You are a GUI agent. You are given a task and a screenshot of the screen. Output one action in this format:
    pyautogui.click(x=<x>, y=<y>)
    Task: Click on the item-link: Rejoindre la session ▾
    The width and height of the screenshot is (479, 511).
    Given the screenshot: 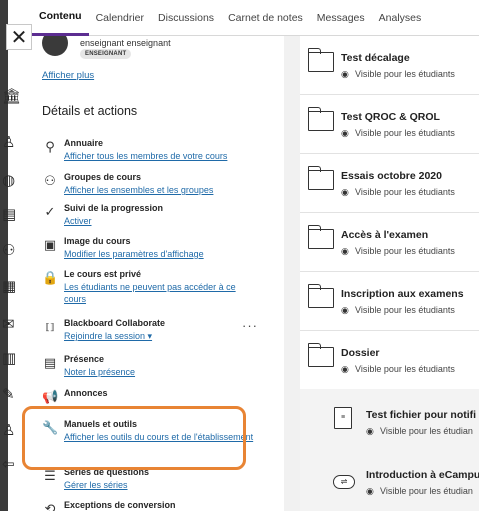 What is the action you would take?
    pyautogui.click(x=159, y=336)
    